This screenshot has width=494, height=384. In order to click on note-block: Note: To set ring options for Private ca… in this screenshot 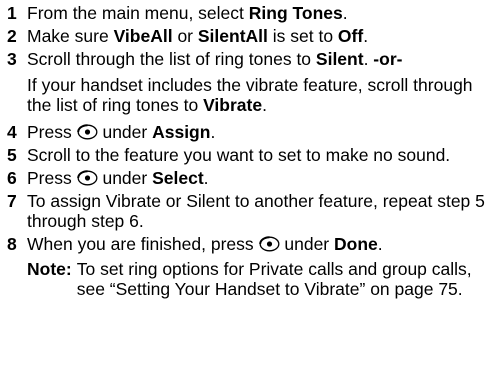, I will do `click(260, 279)`.